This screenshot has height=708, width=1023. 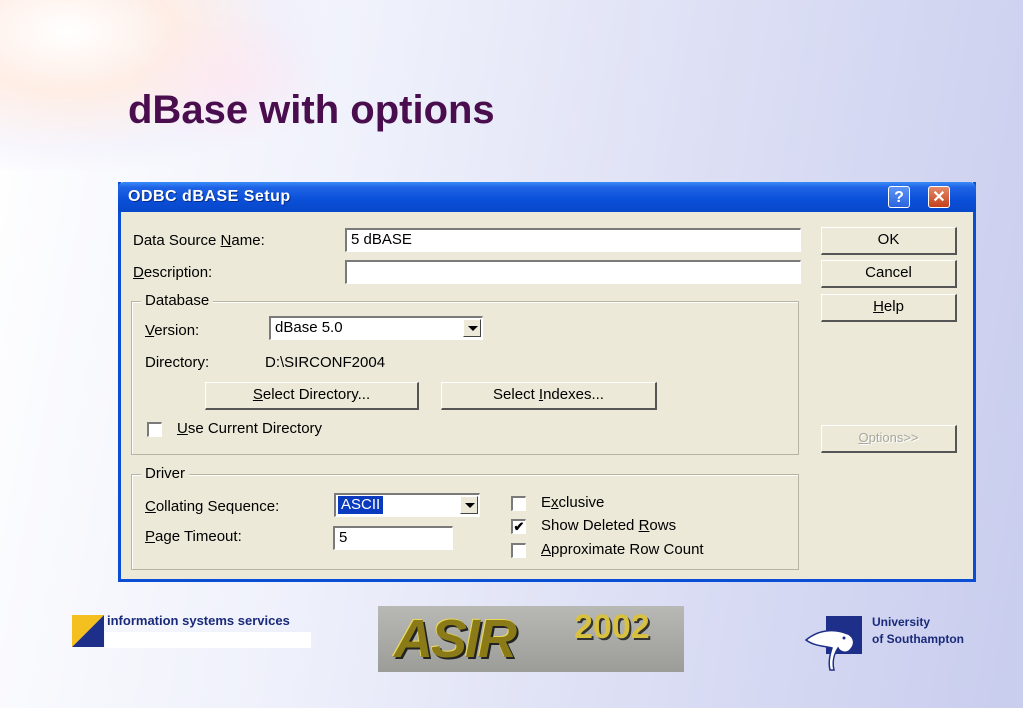 I want to click on directory-label: Directory:, so click(x=177, y=362).